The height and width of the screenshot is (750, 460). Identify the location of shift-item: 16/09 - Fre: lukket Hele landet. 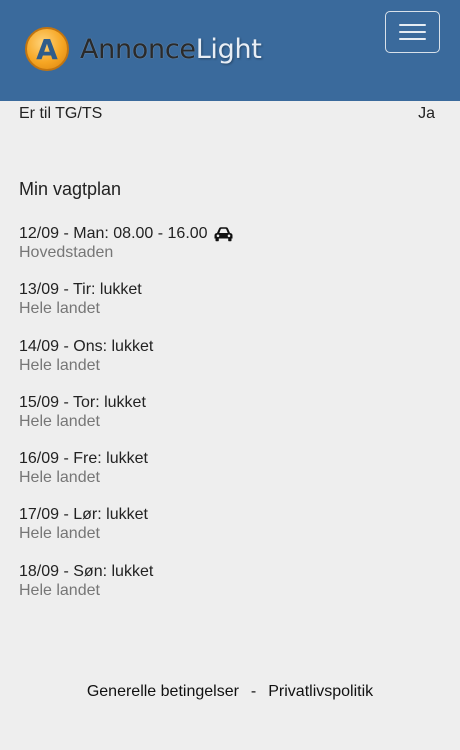
(126, 477).